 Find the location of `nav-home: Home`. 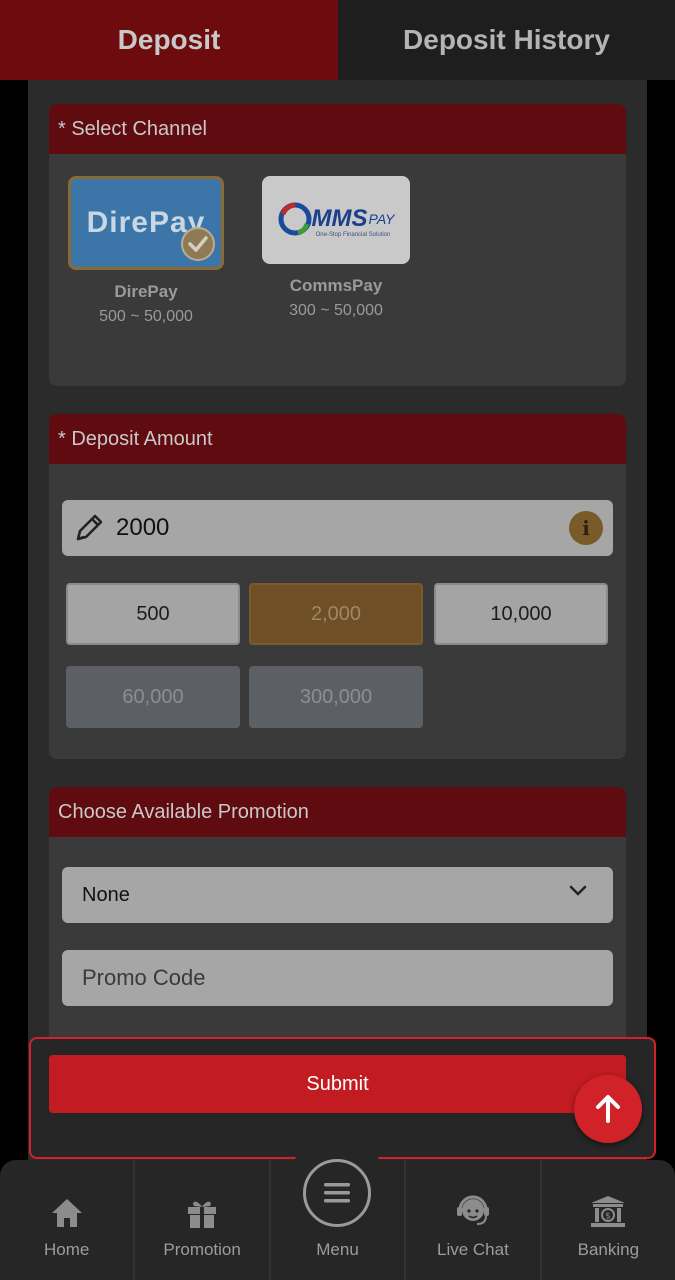

nav-home: Home is located at coordinates (68, 1220).